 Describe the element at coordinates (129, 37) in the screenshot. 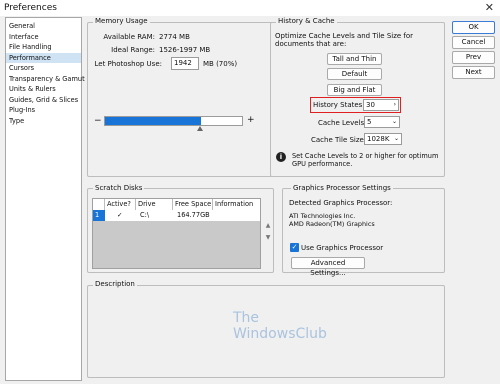

I see `available-ram-label: Available RAM:` at that location.